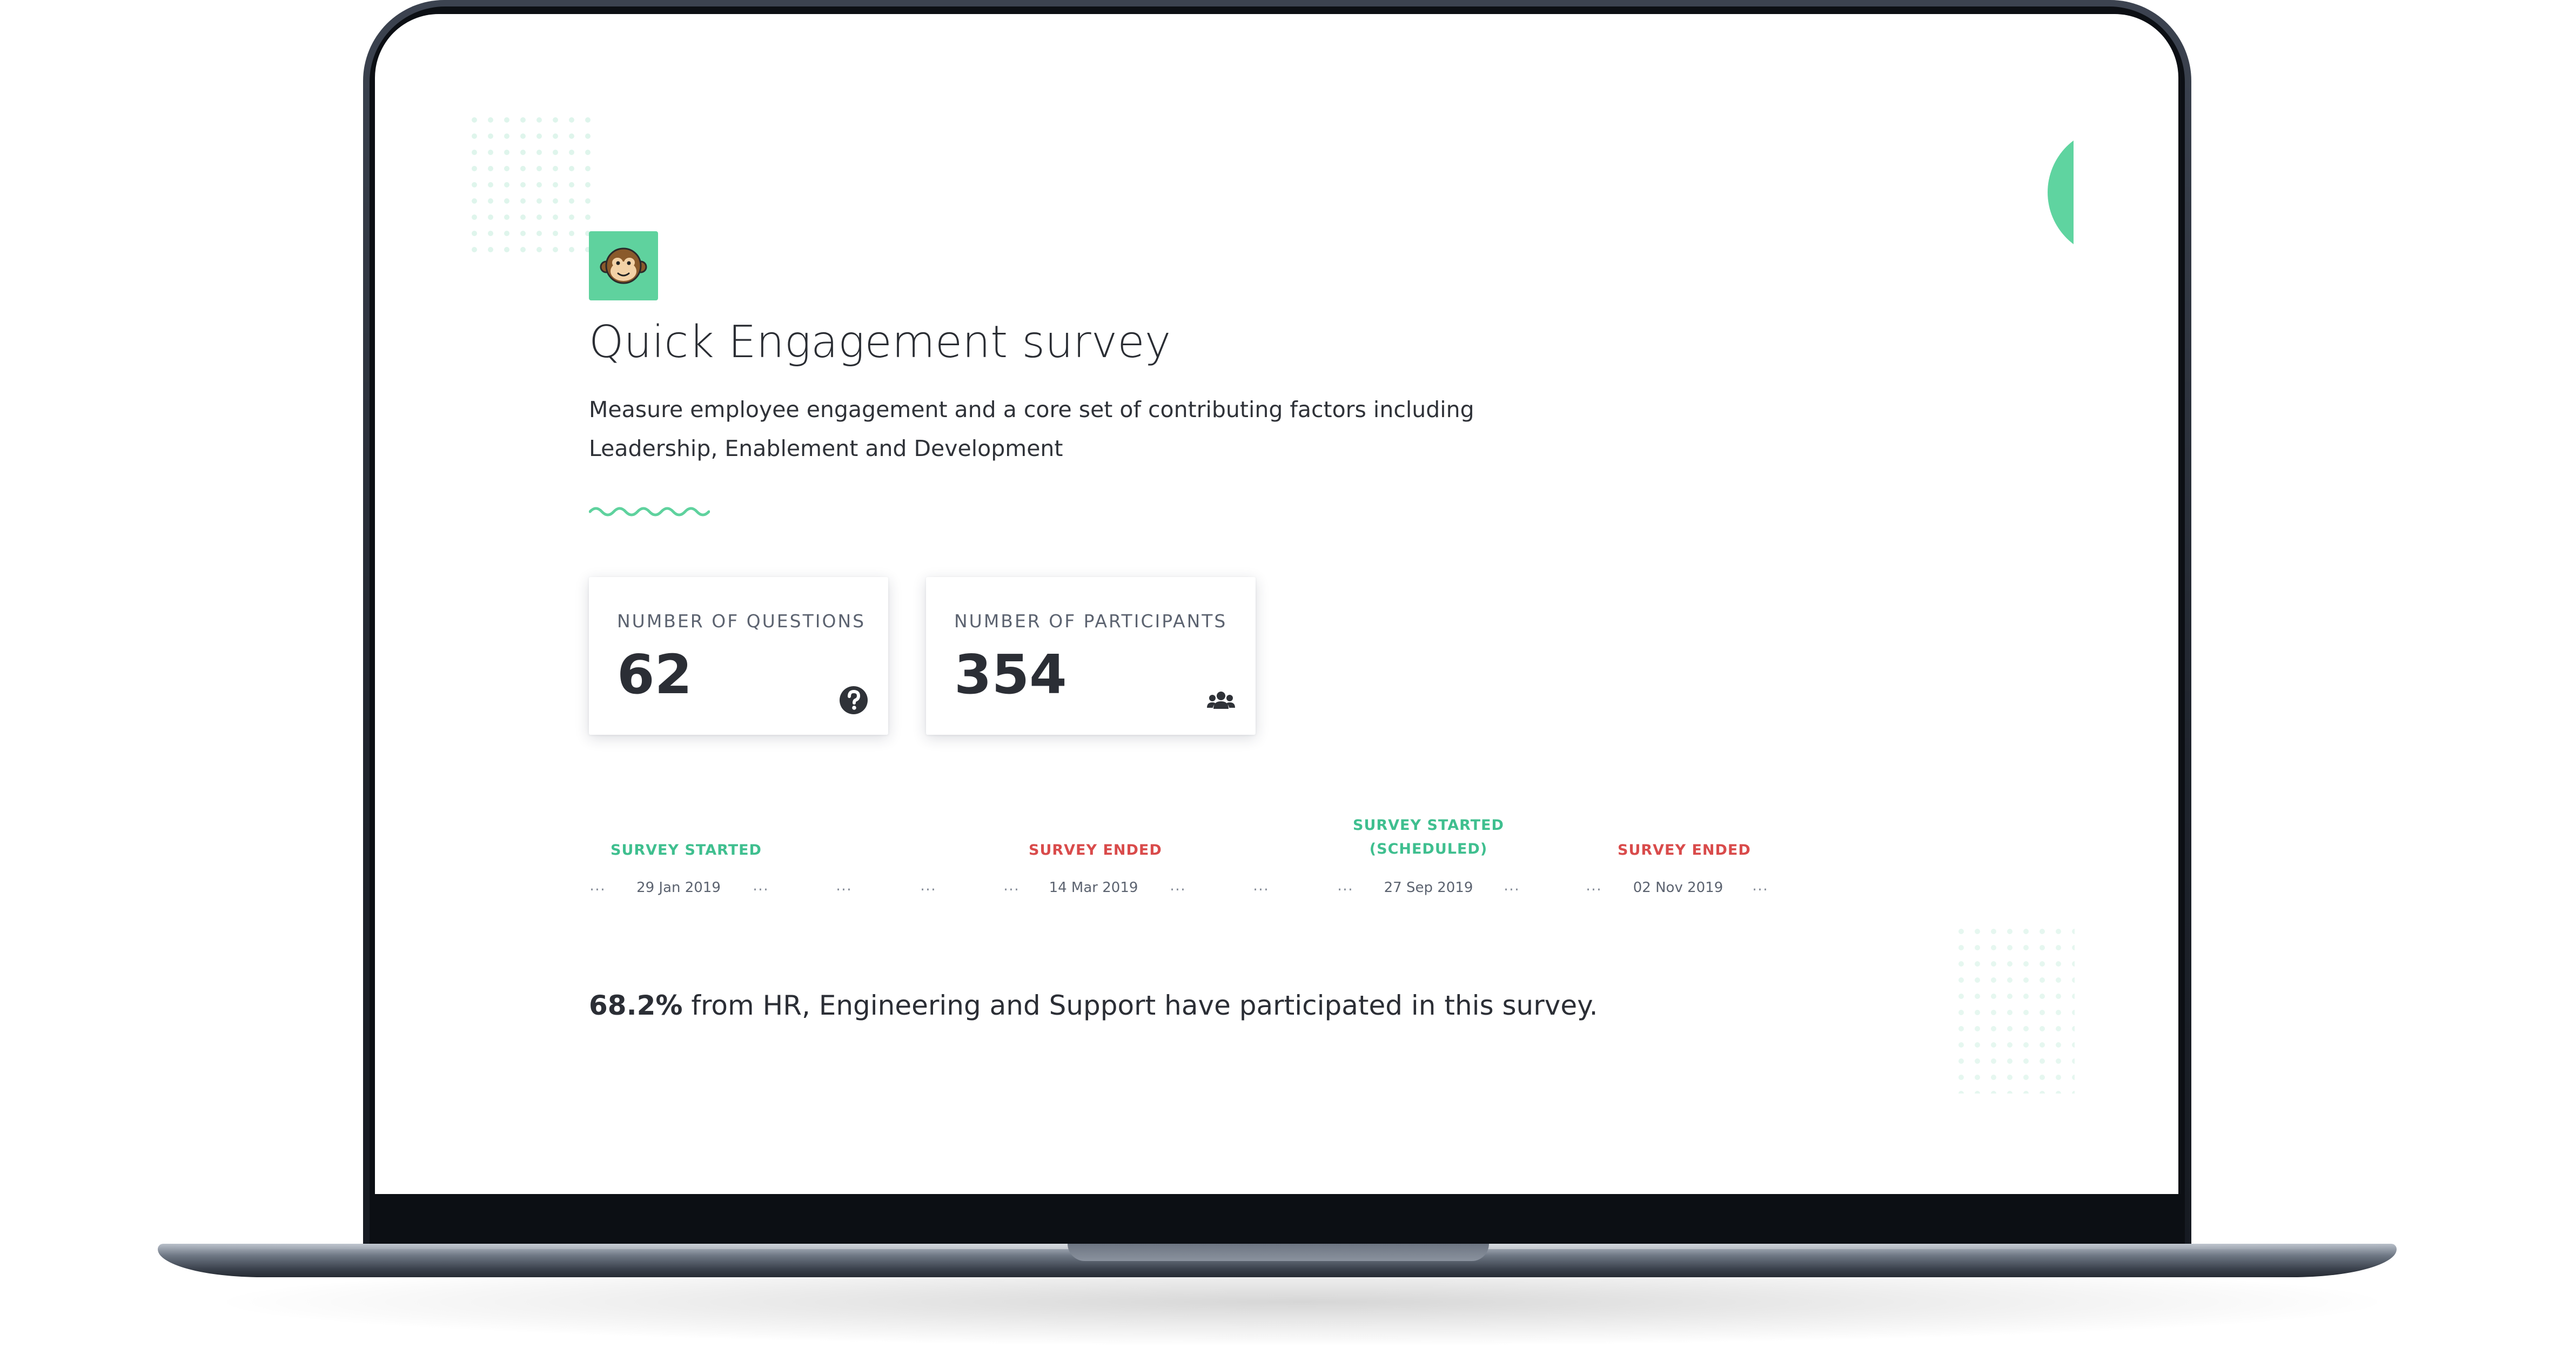 The height and width of the screenshot is (1368, 2576). Describe the element at coordinates (1221, 700) in the screenshot. I see `users-icon` at that location.